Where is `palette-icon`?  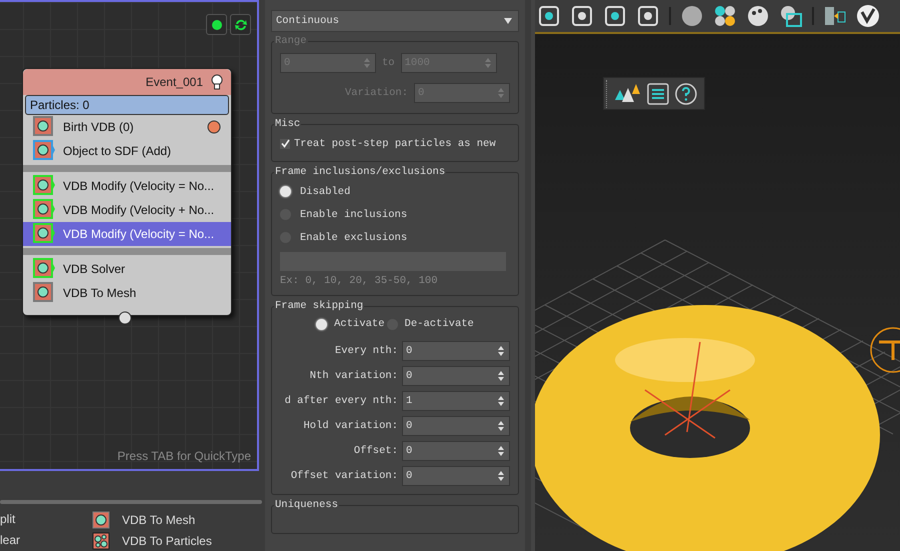
palette-icon is located at coordinates (758, 16).